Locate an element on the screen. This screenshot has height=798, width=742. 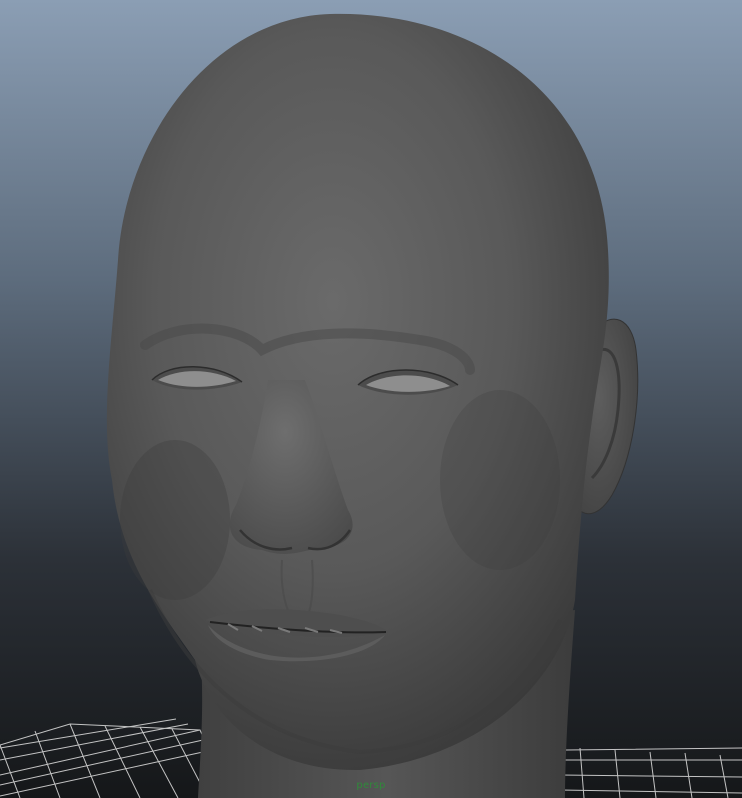
left-cheek-shadow is located at coordinates (175, 520).